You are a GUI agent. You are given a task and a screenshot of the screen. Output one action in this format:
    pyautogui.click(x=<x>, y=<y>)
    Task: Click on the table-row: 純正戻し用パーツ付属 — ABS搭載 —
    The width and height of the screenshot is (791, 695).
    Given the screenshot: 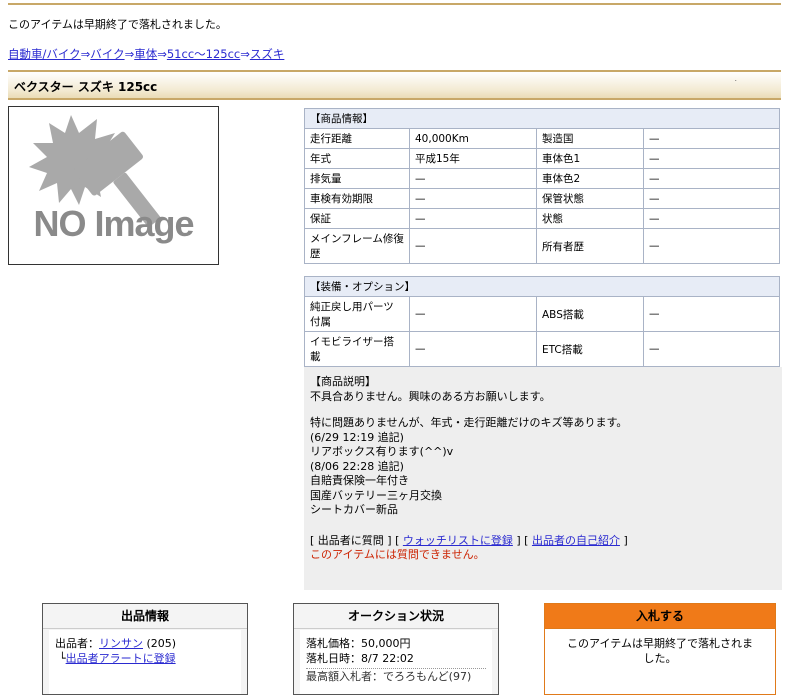 What is the action you would take?
    pyautogui.click(x=542, y=314)
    